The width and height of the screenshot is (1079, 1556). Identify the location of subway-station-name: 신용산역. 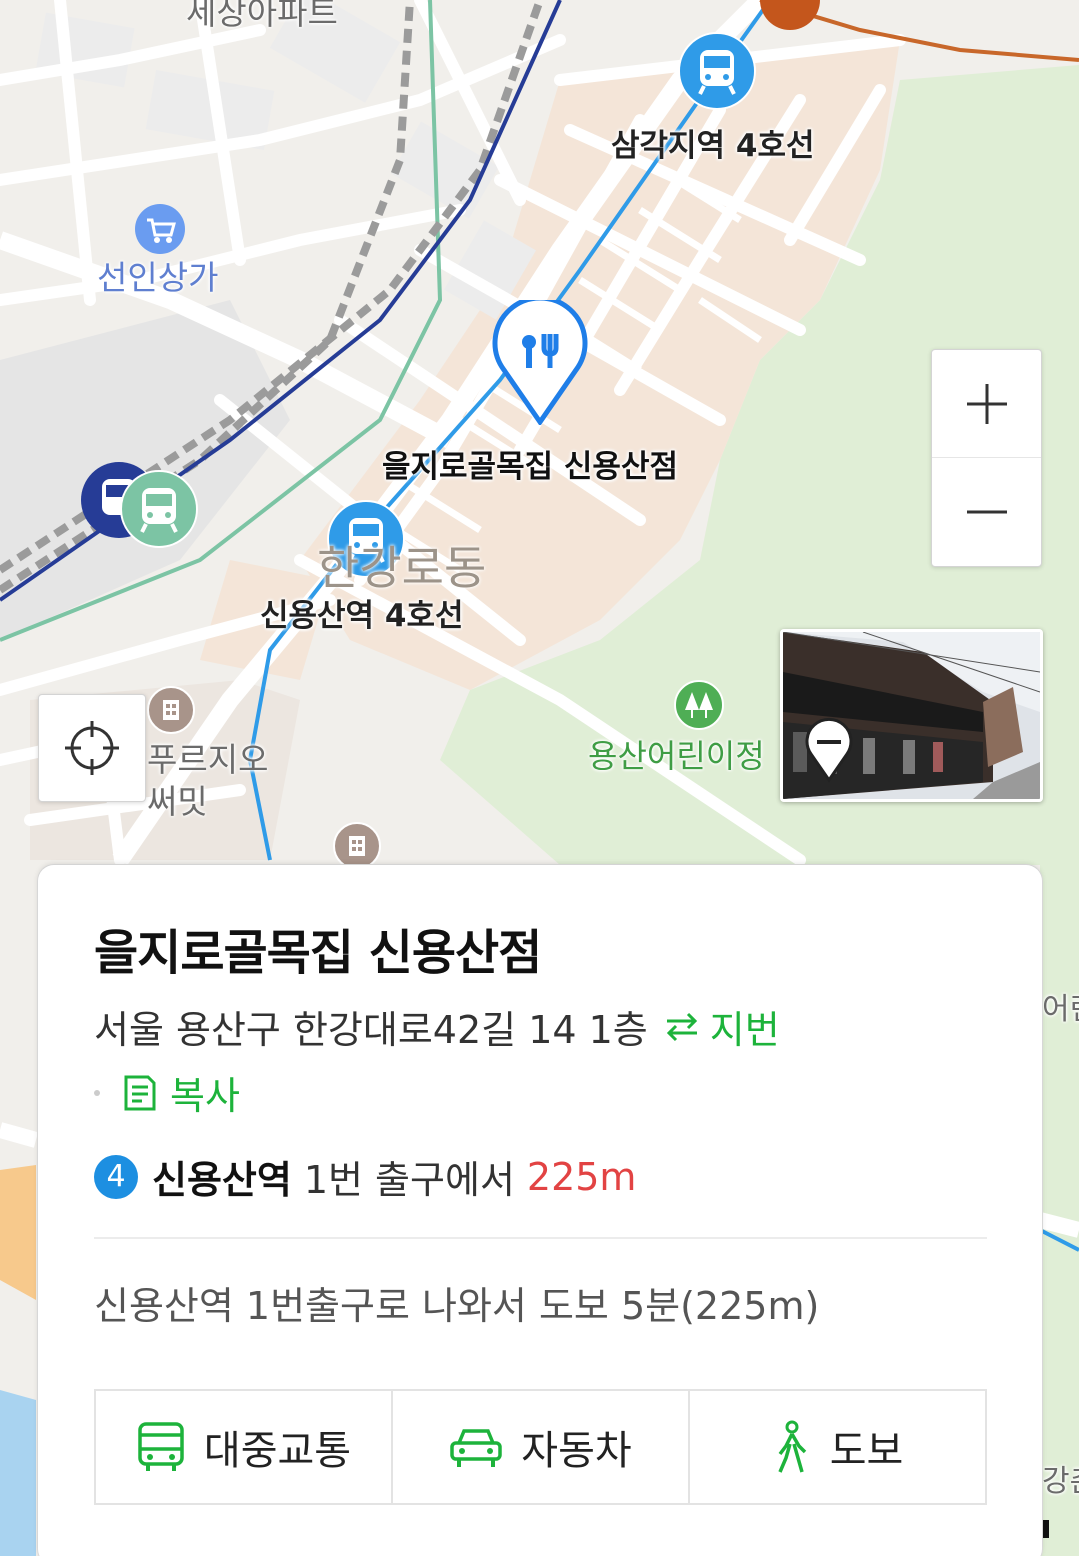
(222, 1176).